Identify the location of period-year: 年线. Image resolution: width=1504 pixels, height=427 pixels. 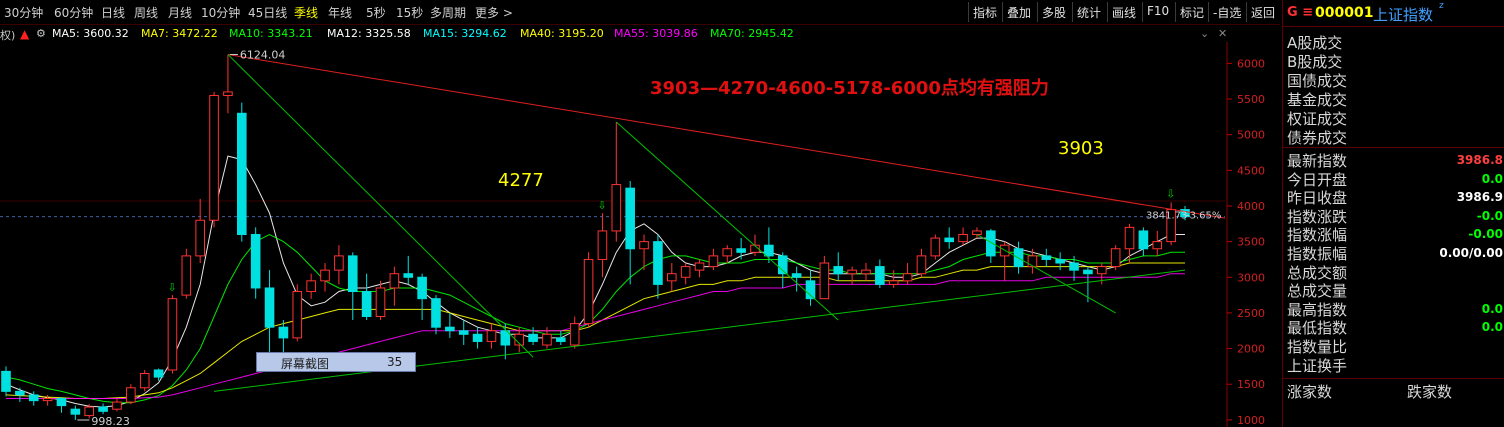
(340, 12).